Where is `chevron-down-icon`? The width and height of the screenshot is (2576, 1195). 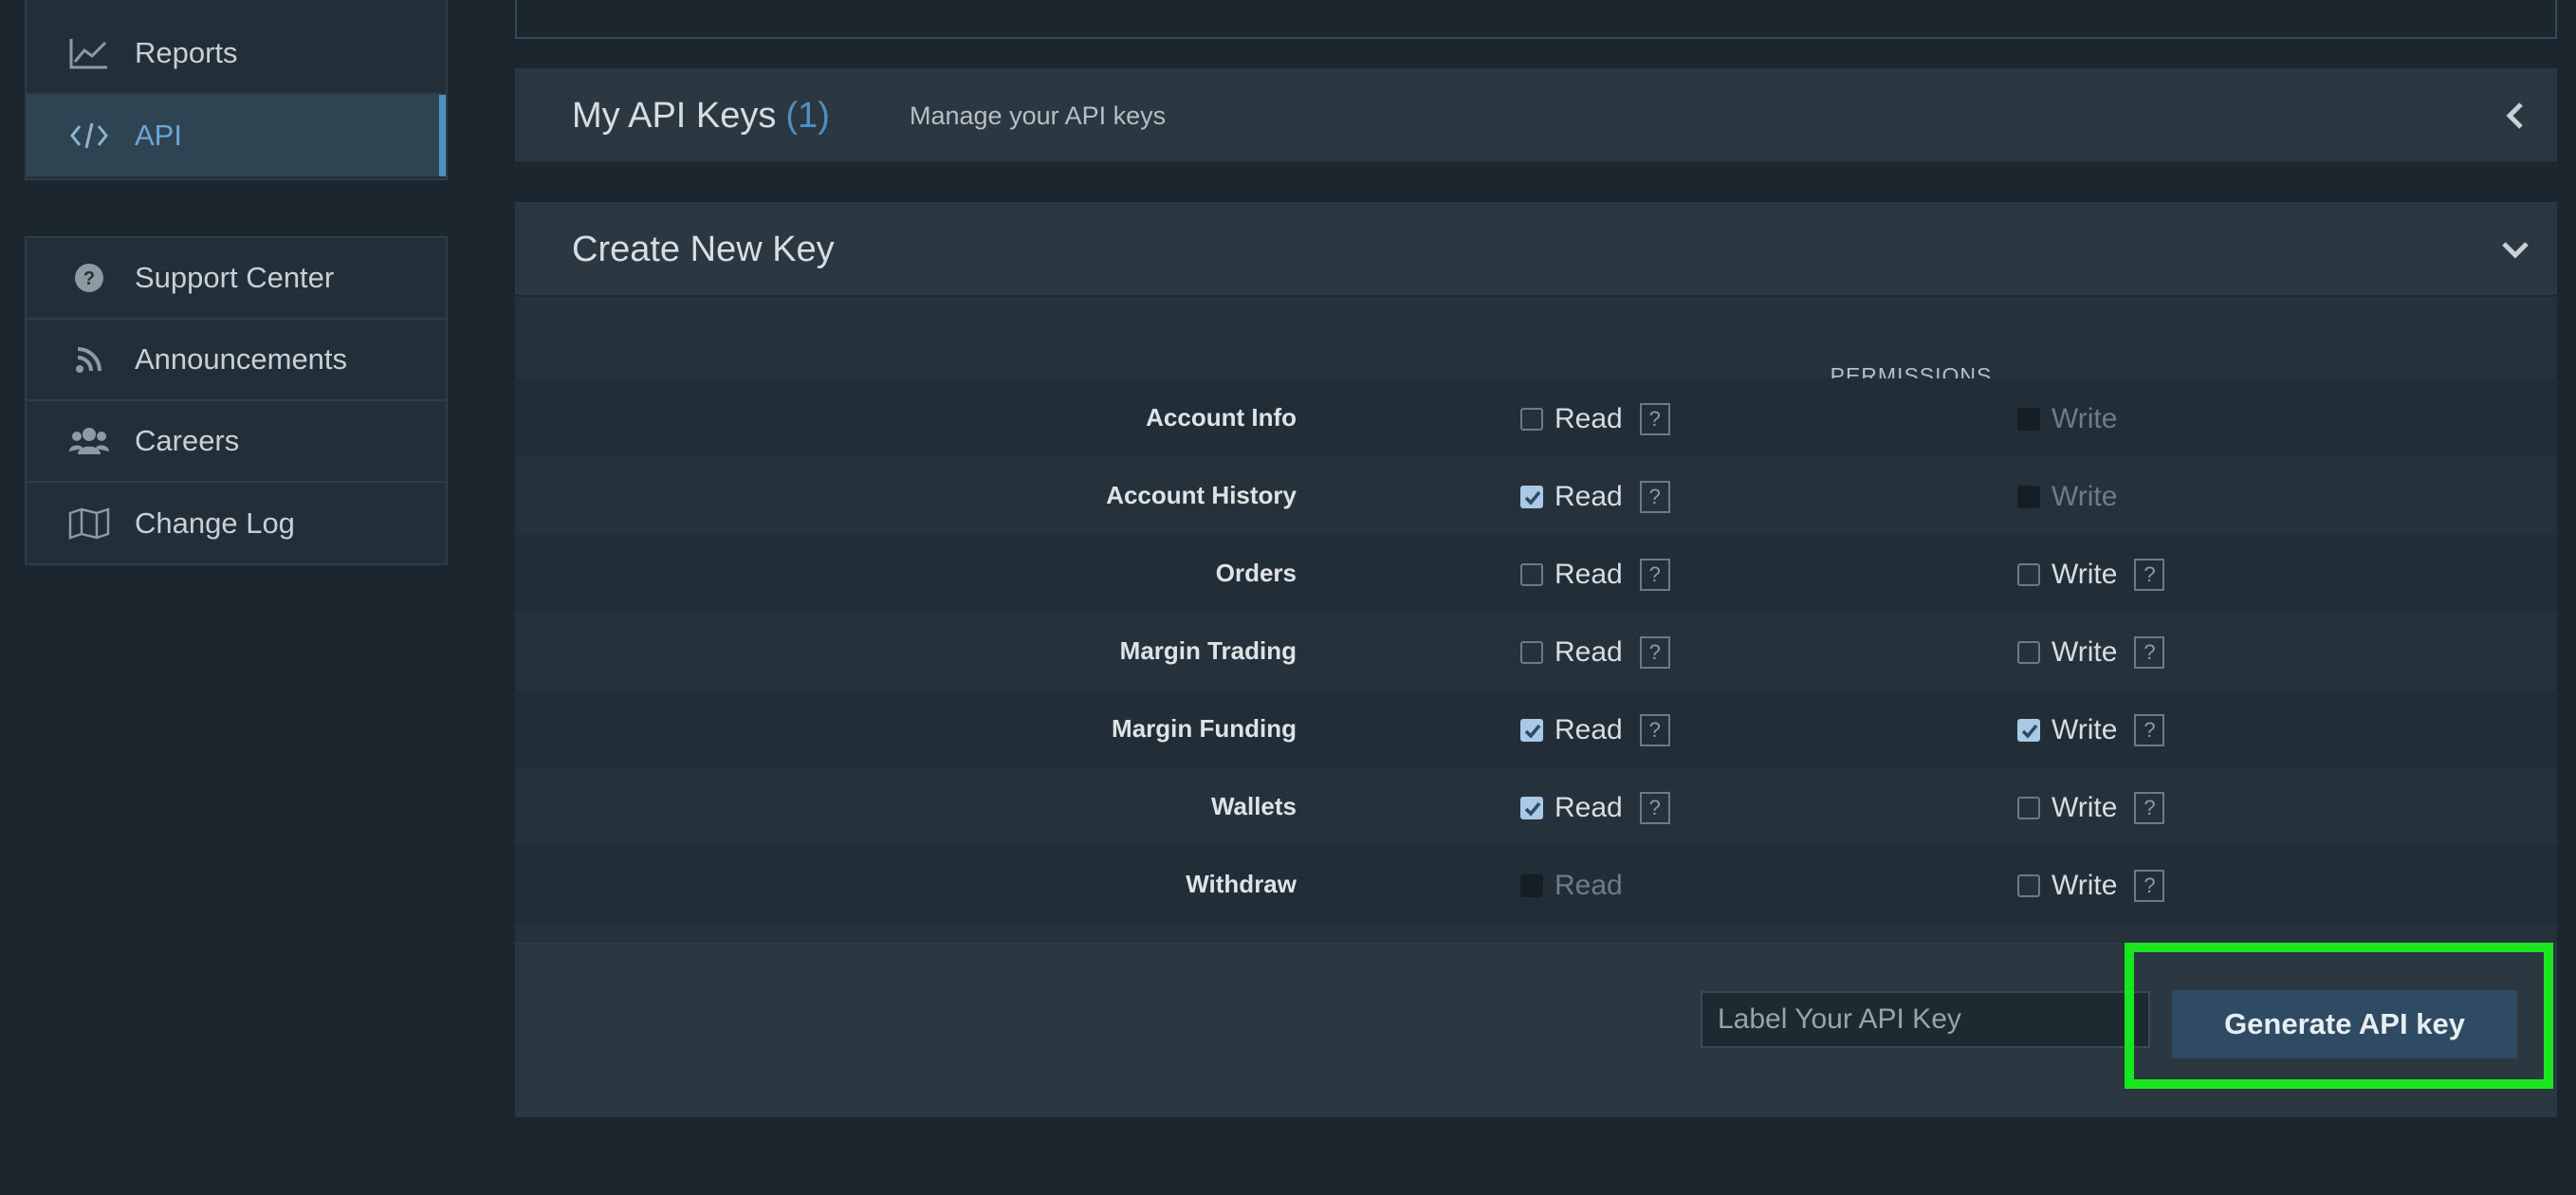
chevron-down-icon is located at coordinates (2515, 249).